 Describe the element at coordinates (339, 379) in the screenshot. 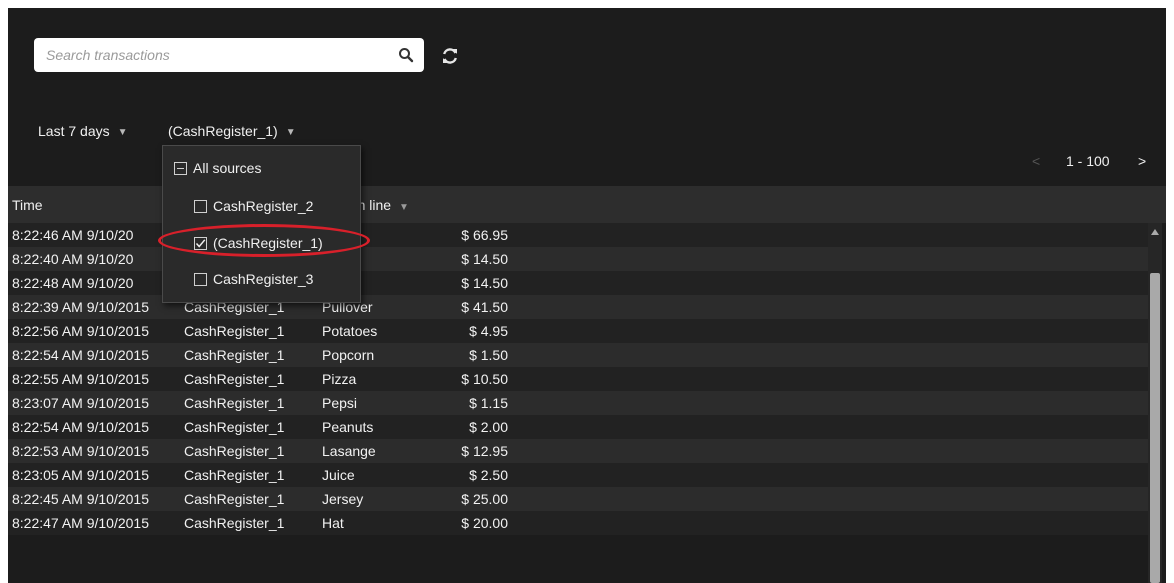

I see `row-item: Pizza` at that location.